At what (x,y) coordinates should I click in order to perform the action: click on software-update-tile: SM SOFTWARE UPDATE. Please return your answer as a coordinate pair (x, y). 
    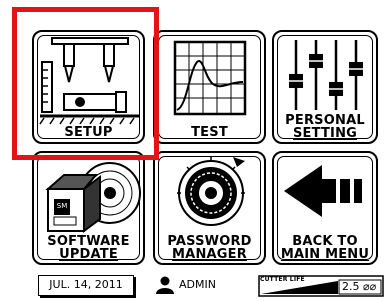
    Looking at the image, I should click on (88, 208).